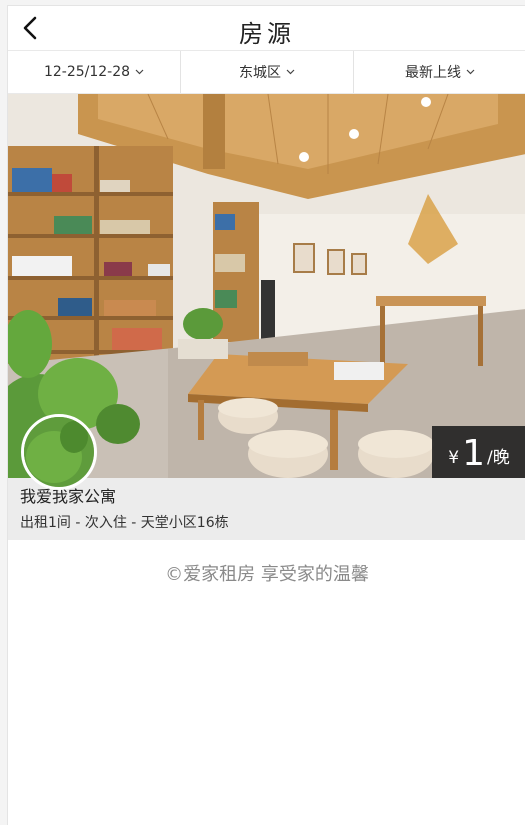 This screenshot has width=525, height=825. Describe the element at coordinates (473, 453) in the screenshot. I see `price-value: 1` at that location.